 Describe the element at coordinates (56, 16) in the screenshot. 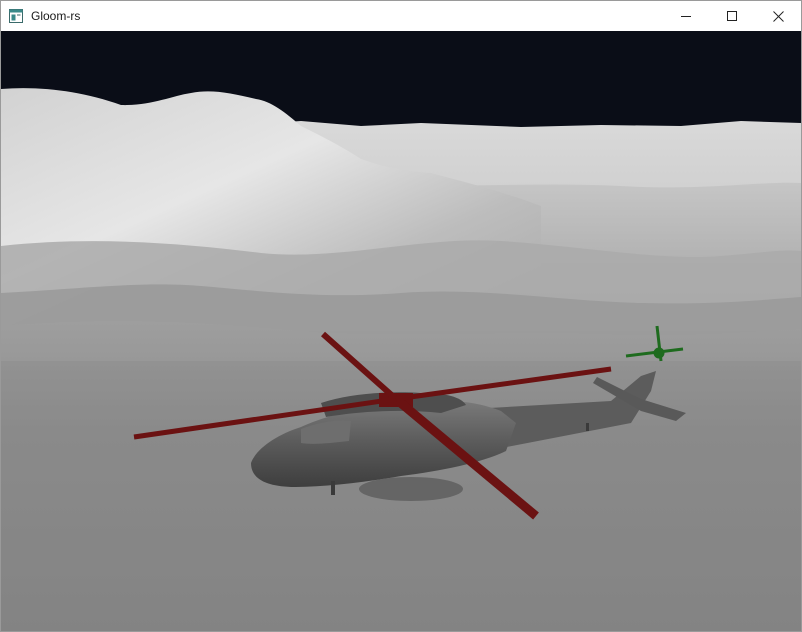

I see `window-title: Gloom-rs` at that location.